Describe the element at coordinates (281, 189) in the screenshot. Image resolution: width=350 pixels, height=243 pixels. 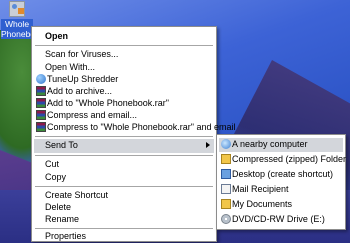
I see `send-to-mail-recipient: Mail Recipient` at that location.